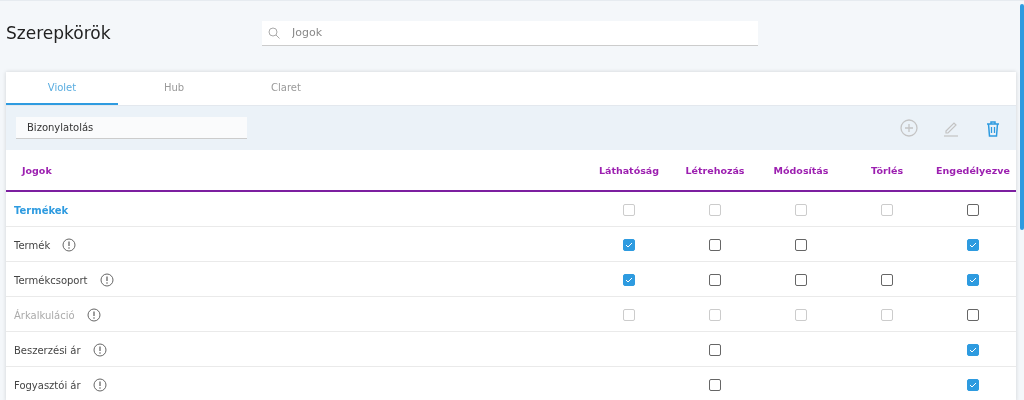 This screenshot has width=1024, height=400. Describe the element at coordinates (47, 350) in the screenshot. I see `permission-label: Beszerzési ár` at that location.